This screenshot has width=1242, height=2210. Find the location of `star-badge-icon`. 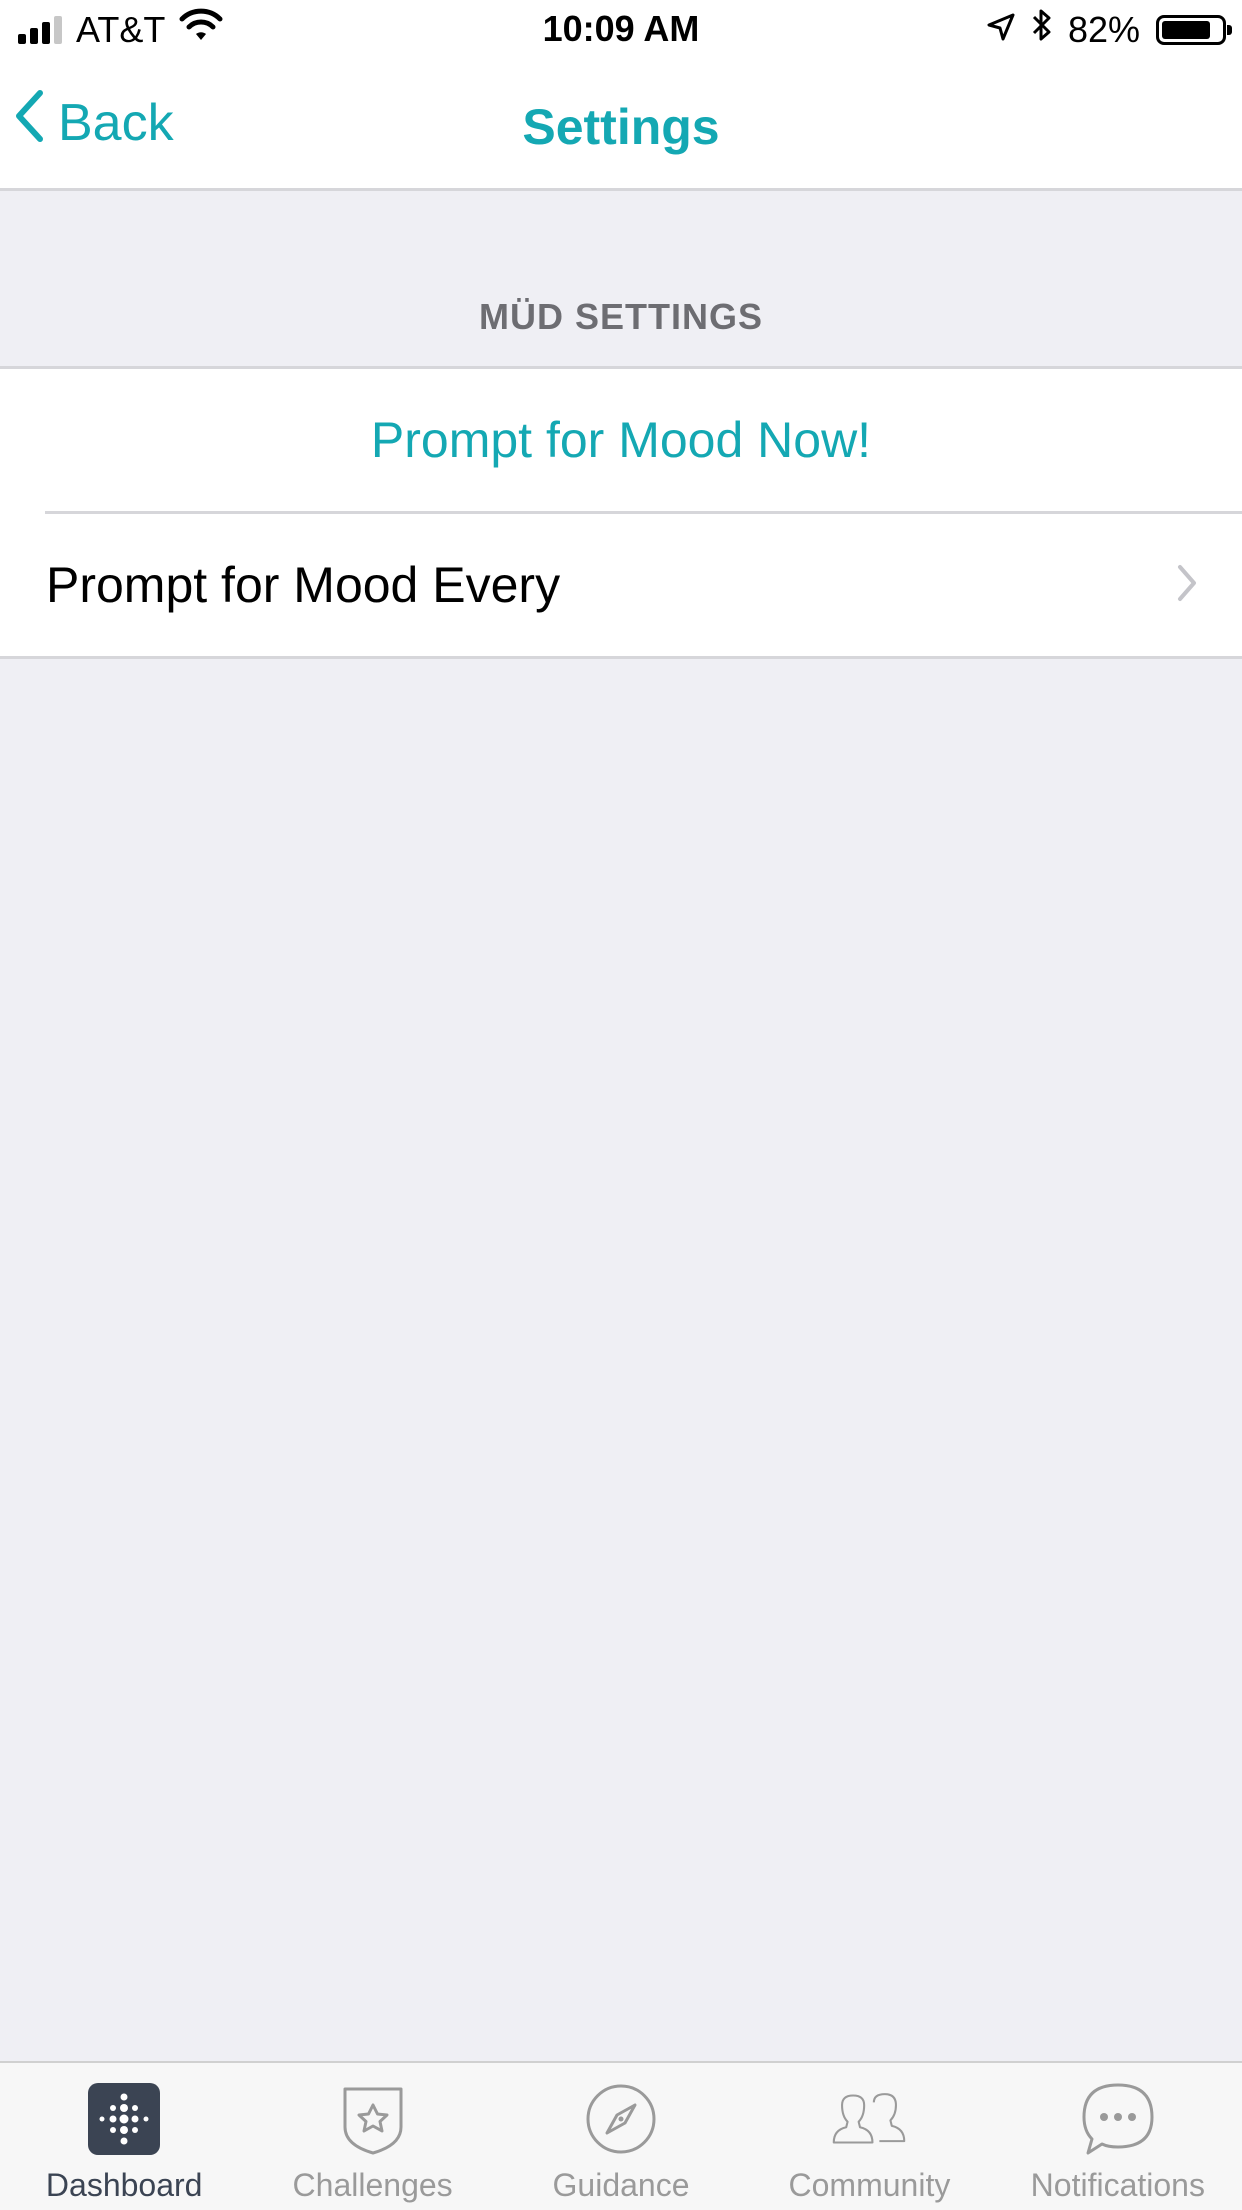

star-badge-icon is located at coordinates (373, 2119).